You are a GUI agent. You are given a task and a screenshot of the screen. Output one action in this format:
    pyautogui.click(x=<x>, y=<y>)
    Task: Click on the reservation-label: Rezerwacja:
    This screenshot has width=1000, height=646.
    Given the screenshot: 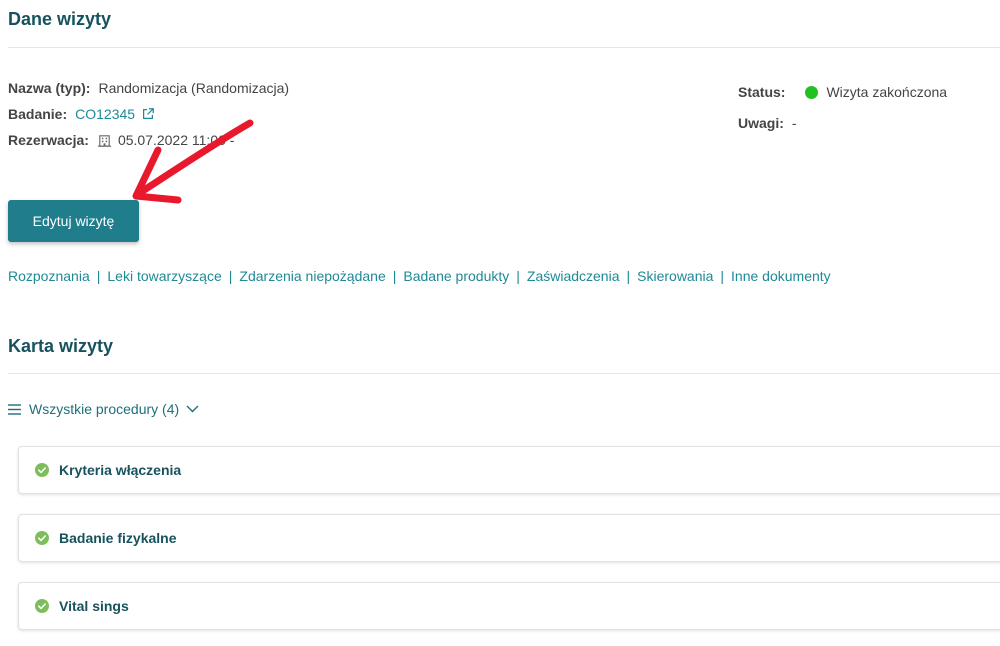 What is the action you would take?
    pyautogui.click(x=48, y=140)
    